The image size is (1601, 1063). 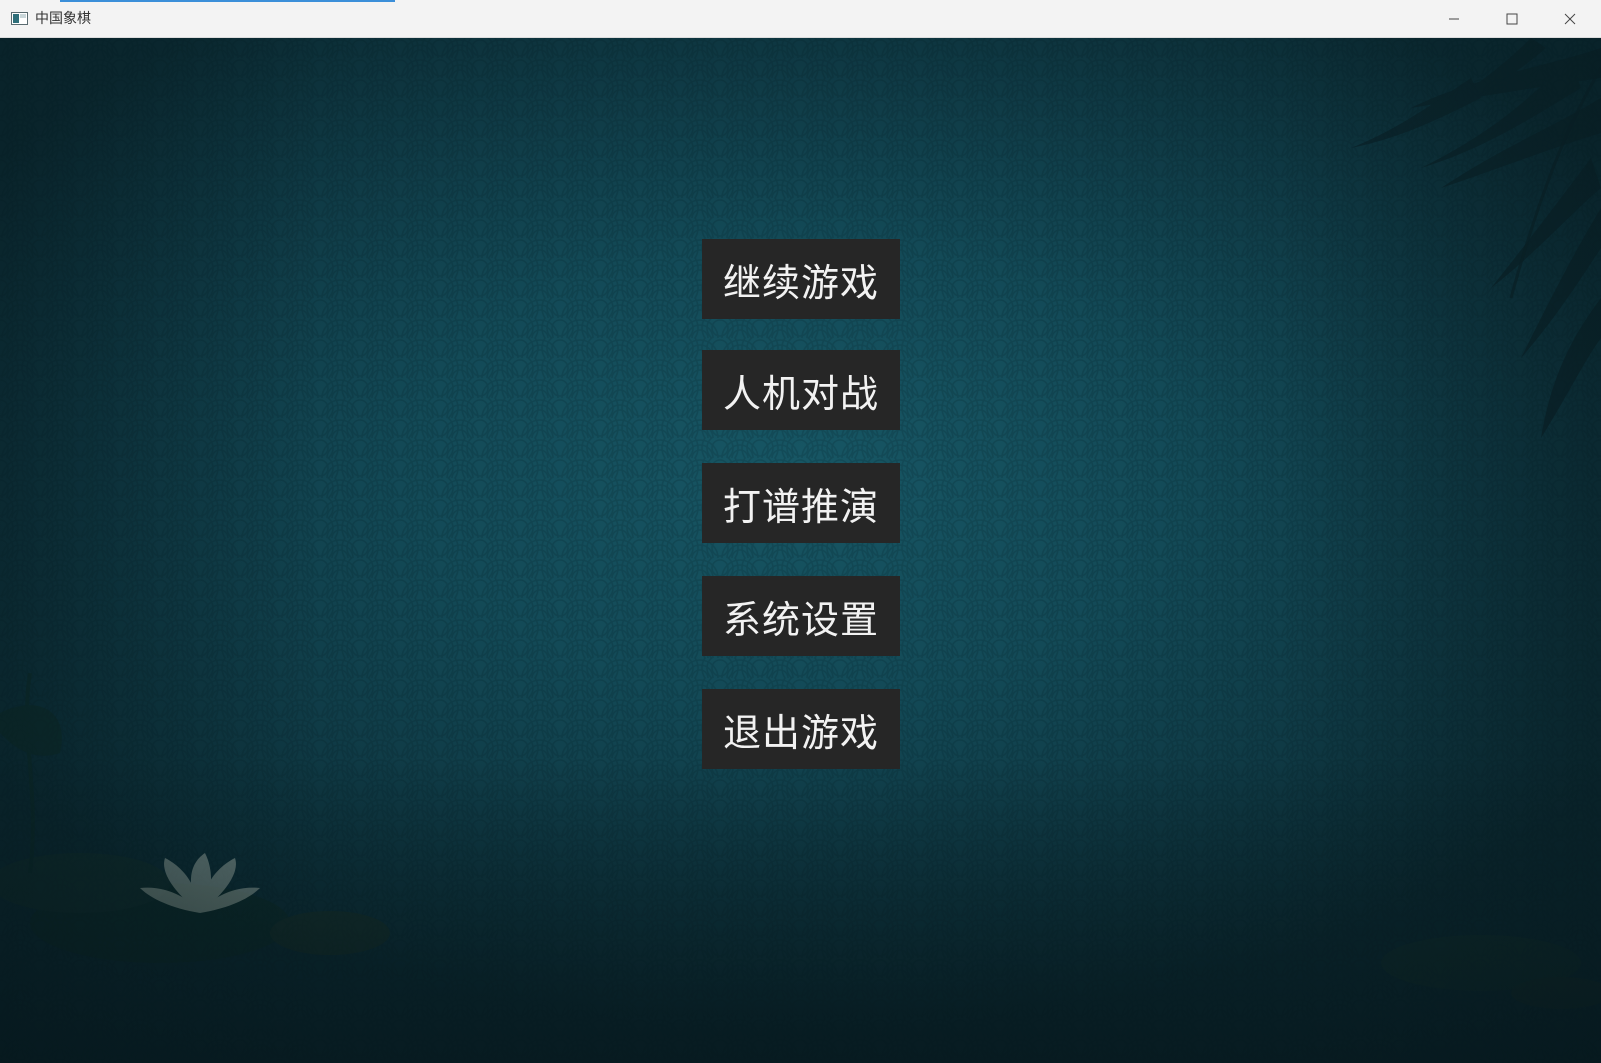 I want to click on main-menu: 继续游戏 人机对战 打谱推演 系统设置 退出游戏, so click(x=801, y=520).